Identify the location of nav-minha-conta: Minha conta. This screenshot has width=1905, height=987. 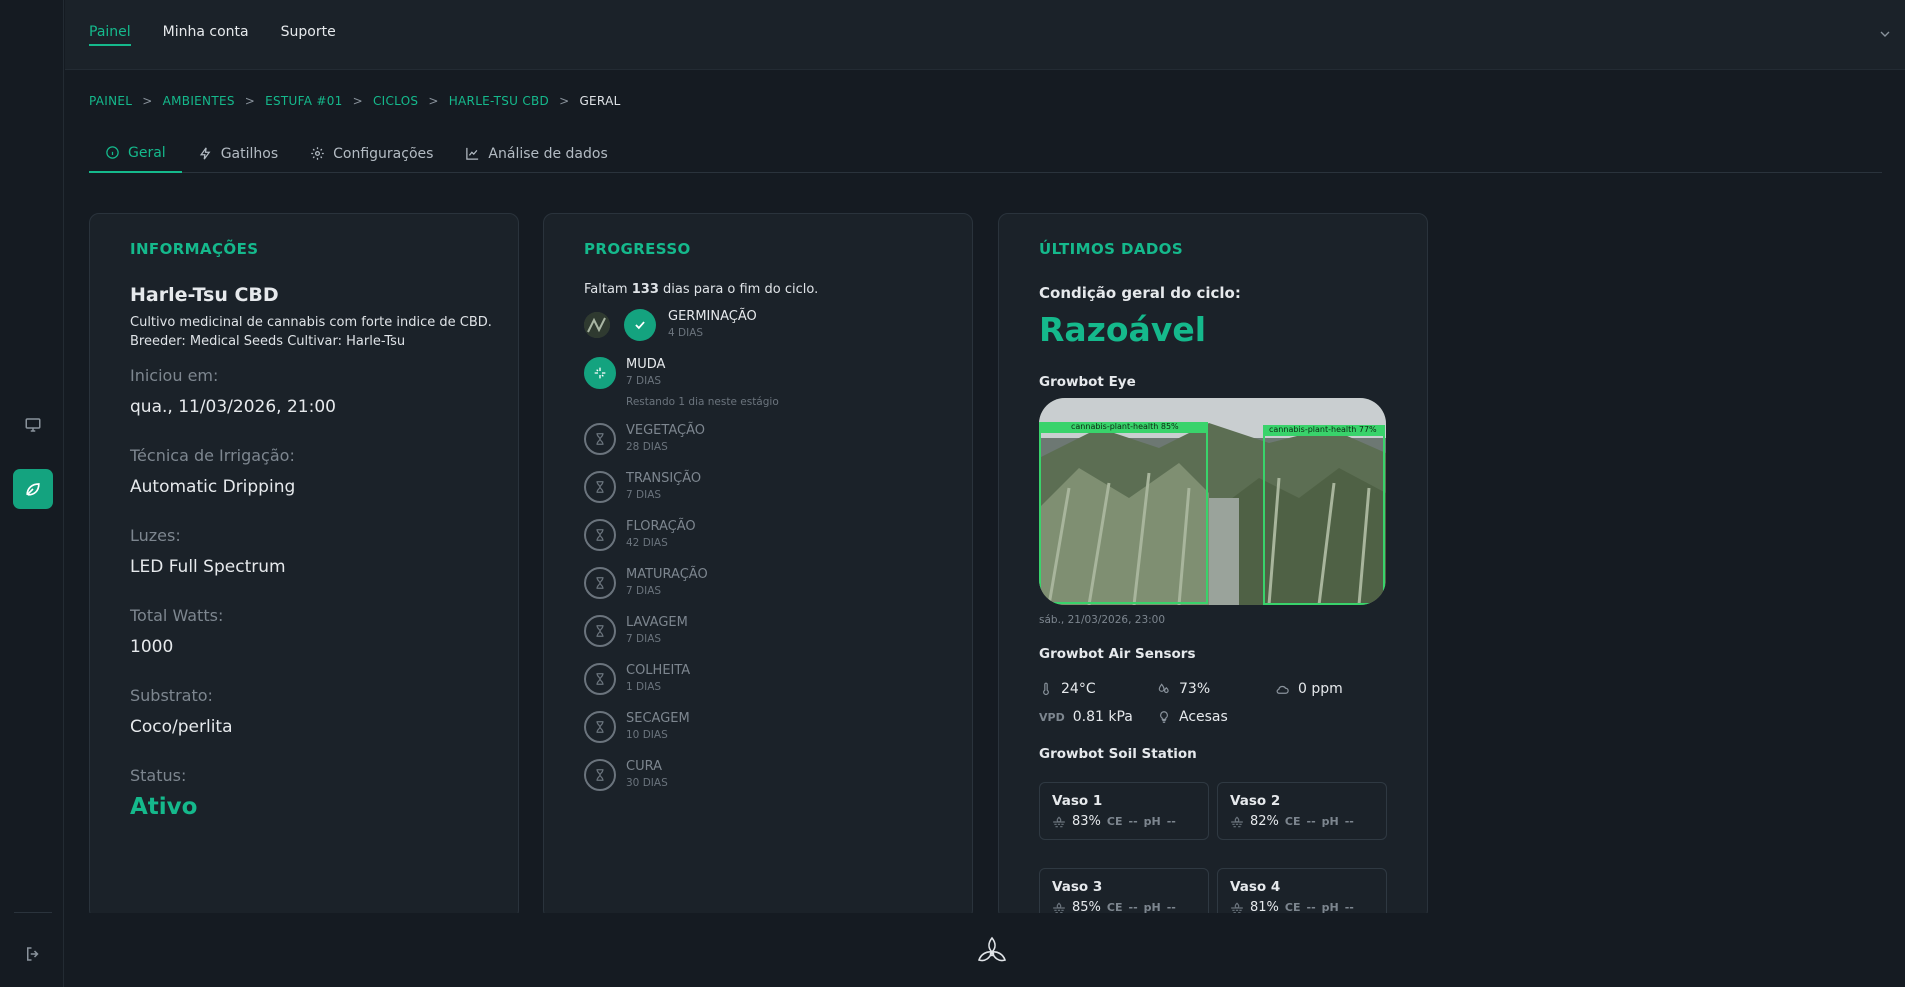
(206, 35).